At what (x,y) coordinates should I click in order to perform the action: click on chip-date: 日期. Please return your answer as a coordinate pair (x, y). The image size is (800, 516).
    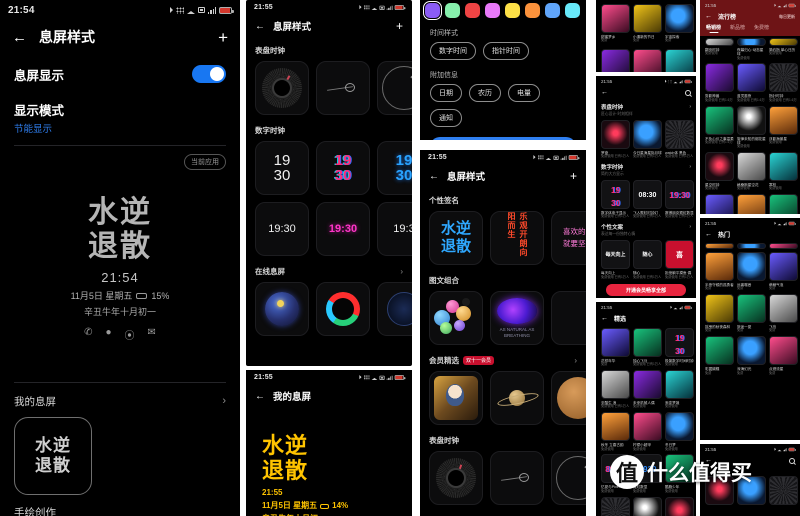
    Looking at the image, I should click on (446, 93).